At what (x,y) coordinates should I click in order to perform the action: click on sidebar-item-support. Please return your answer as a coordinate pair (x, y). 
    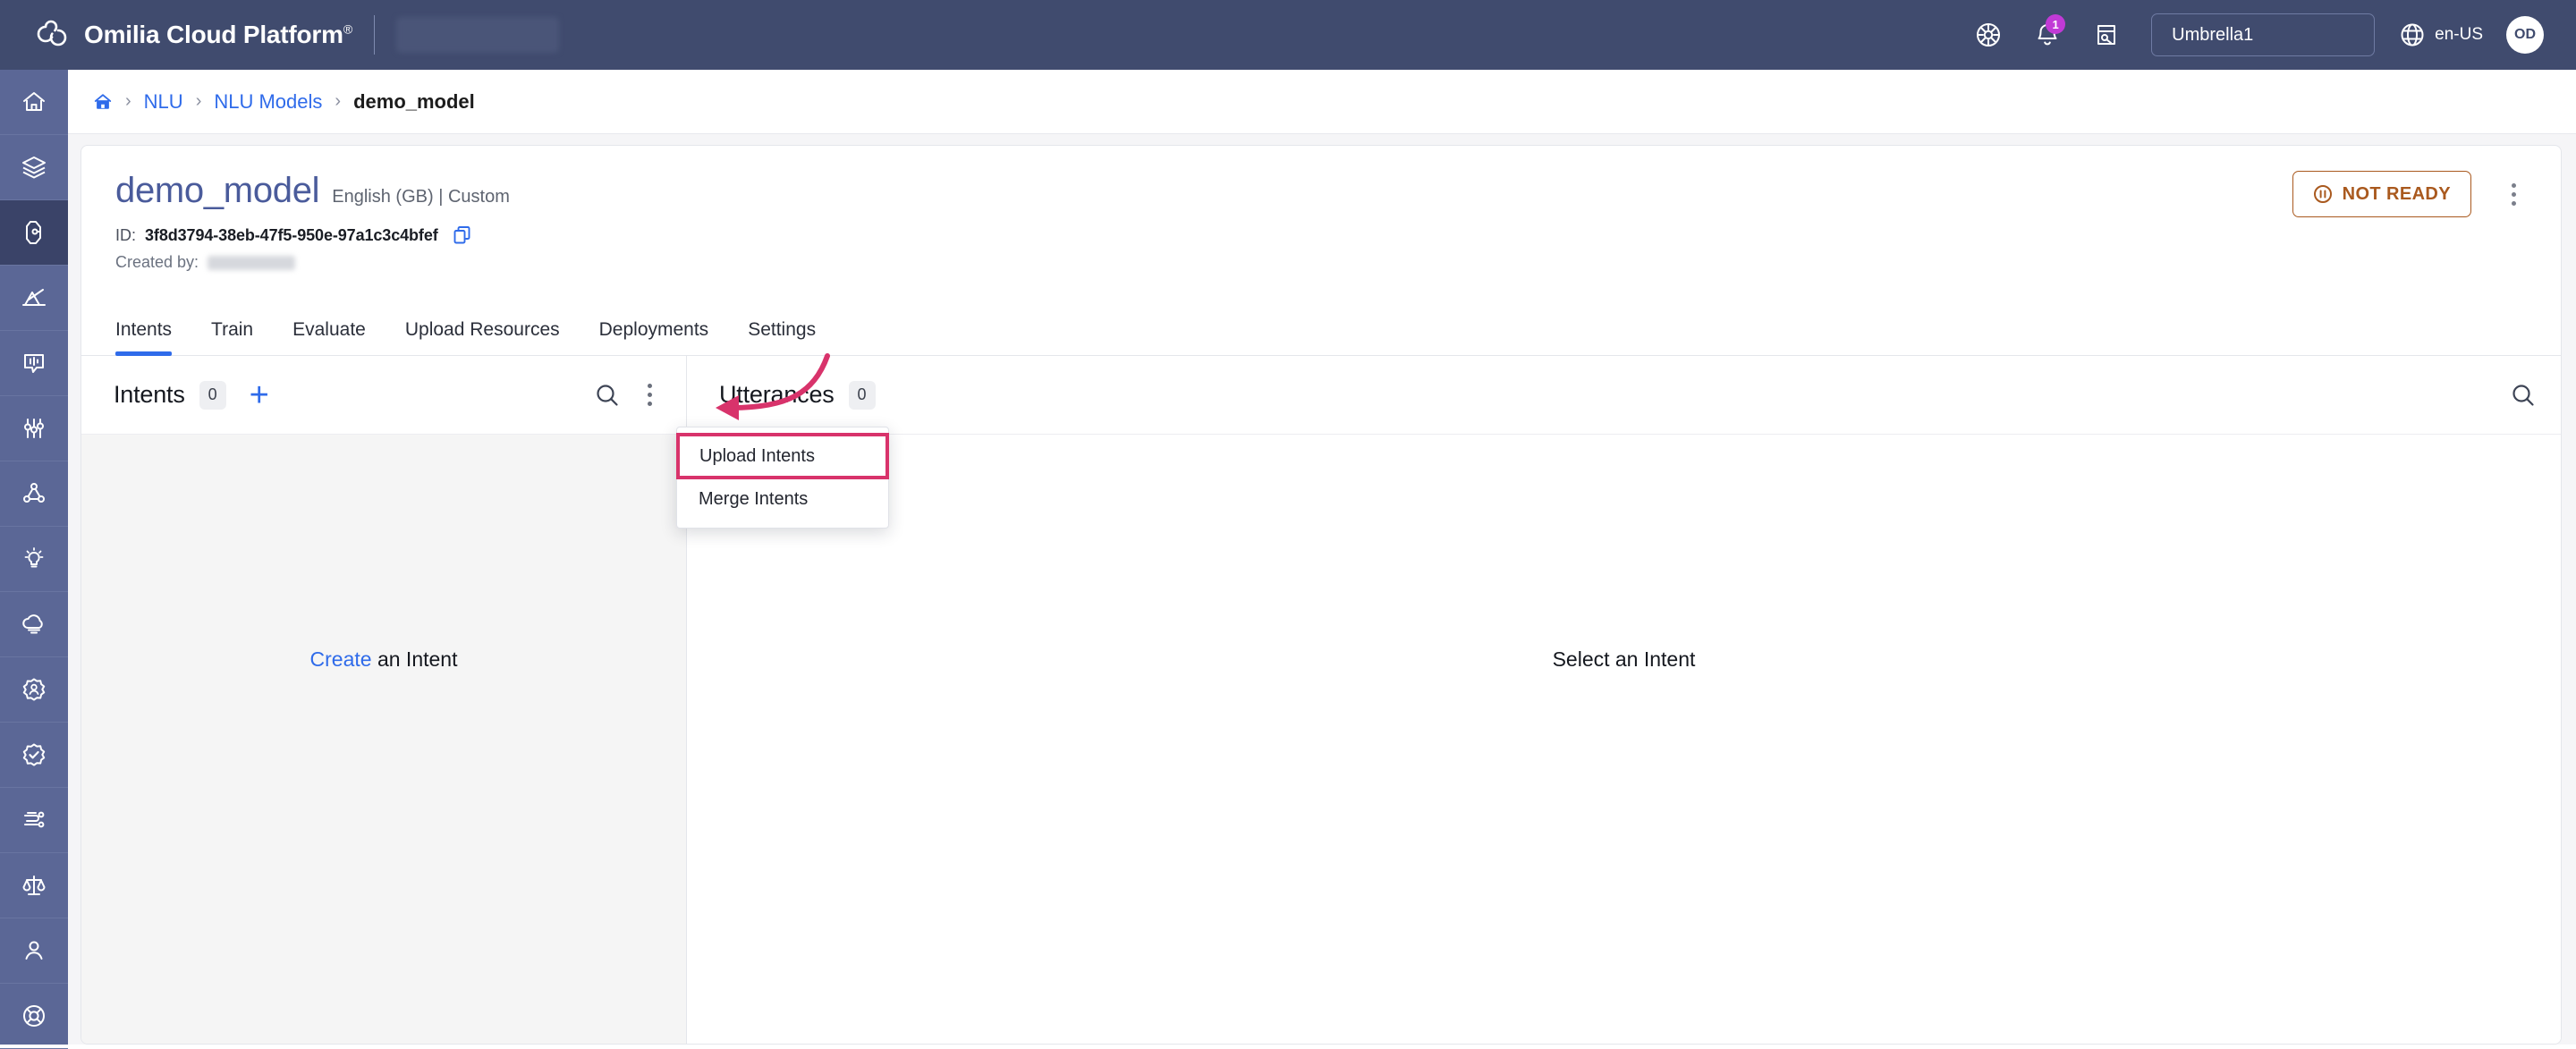
    Looking at the image, I should click on (34, 1016).